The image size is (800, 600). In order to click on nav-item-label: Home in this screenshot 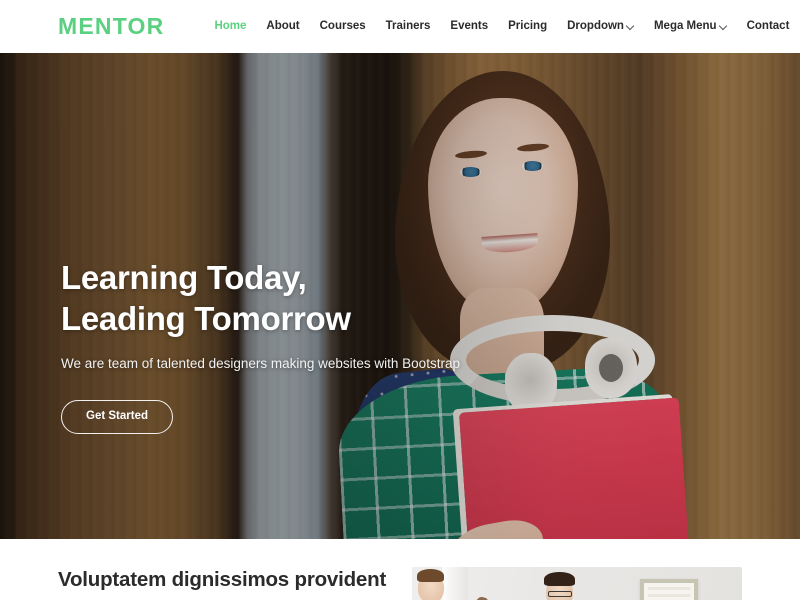, I will do `click(230, 25)`.